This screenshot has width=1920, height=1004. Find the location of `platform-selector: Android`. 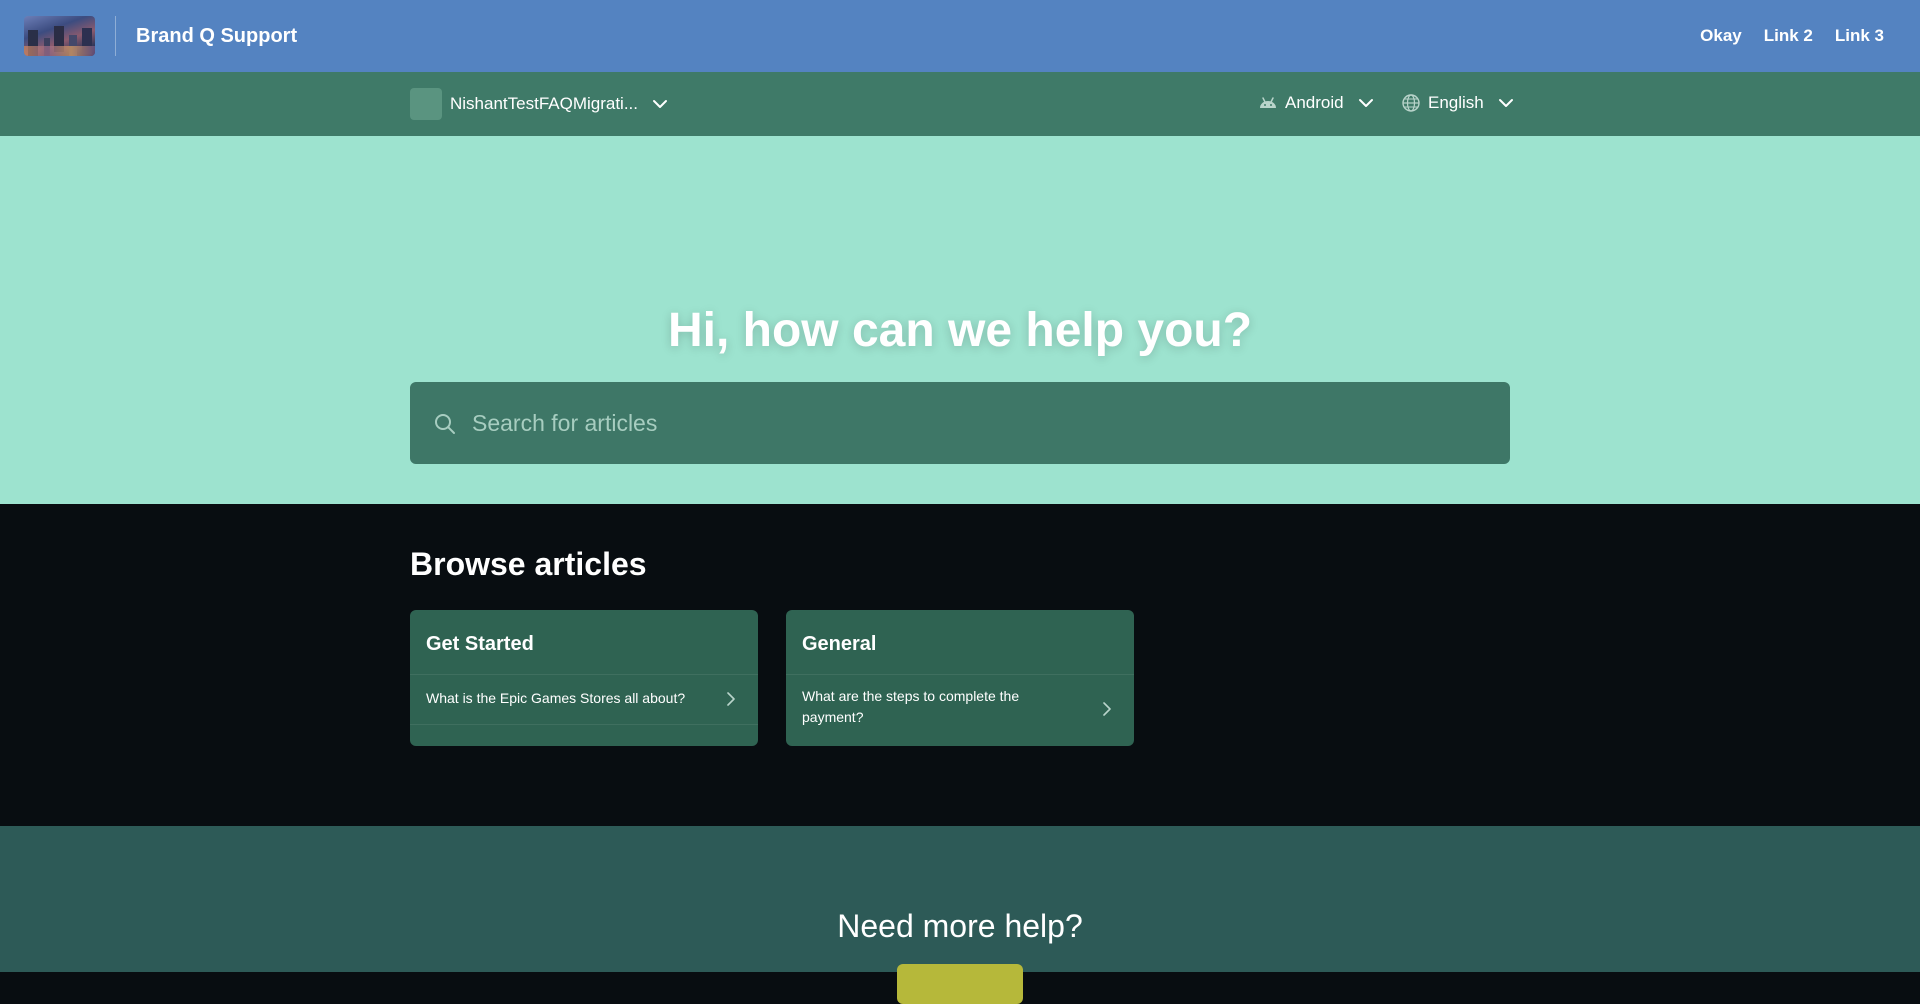

platform-selector: Android is located at coordinates (1317, 103).